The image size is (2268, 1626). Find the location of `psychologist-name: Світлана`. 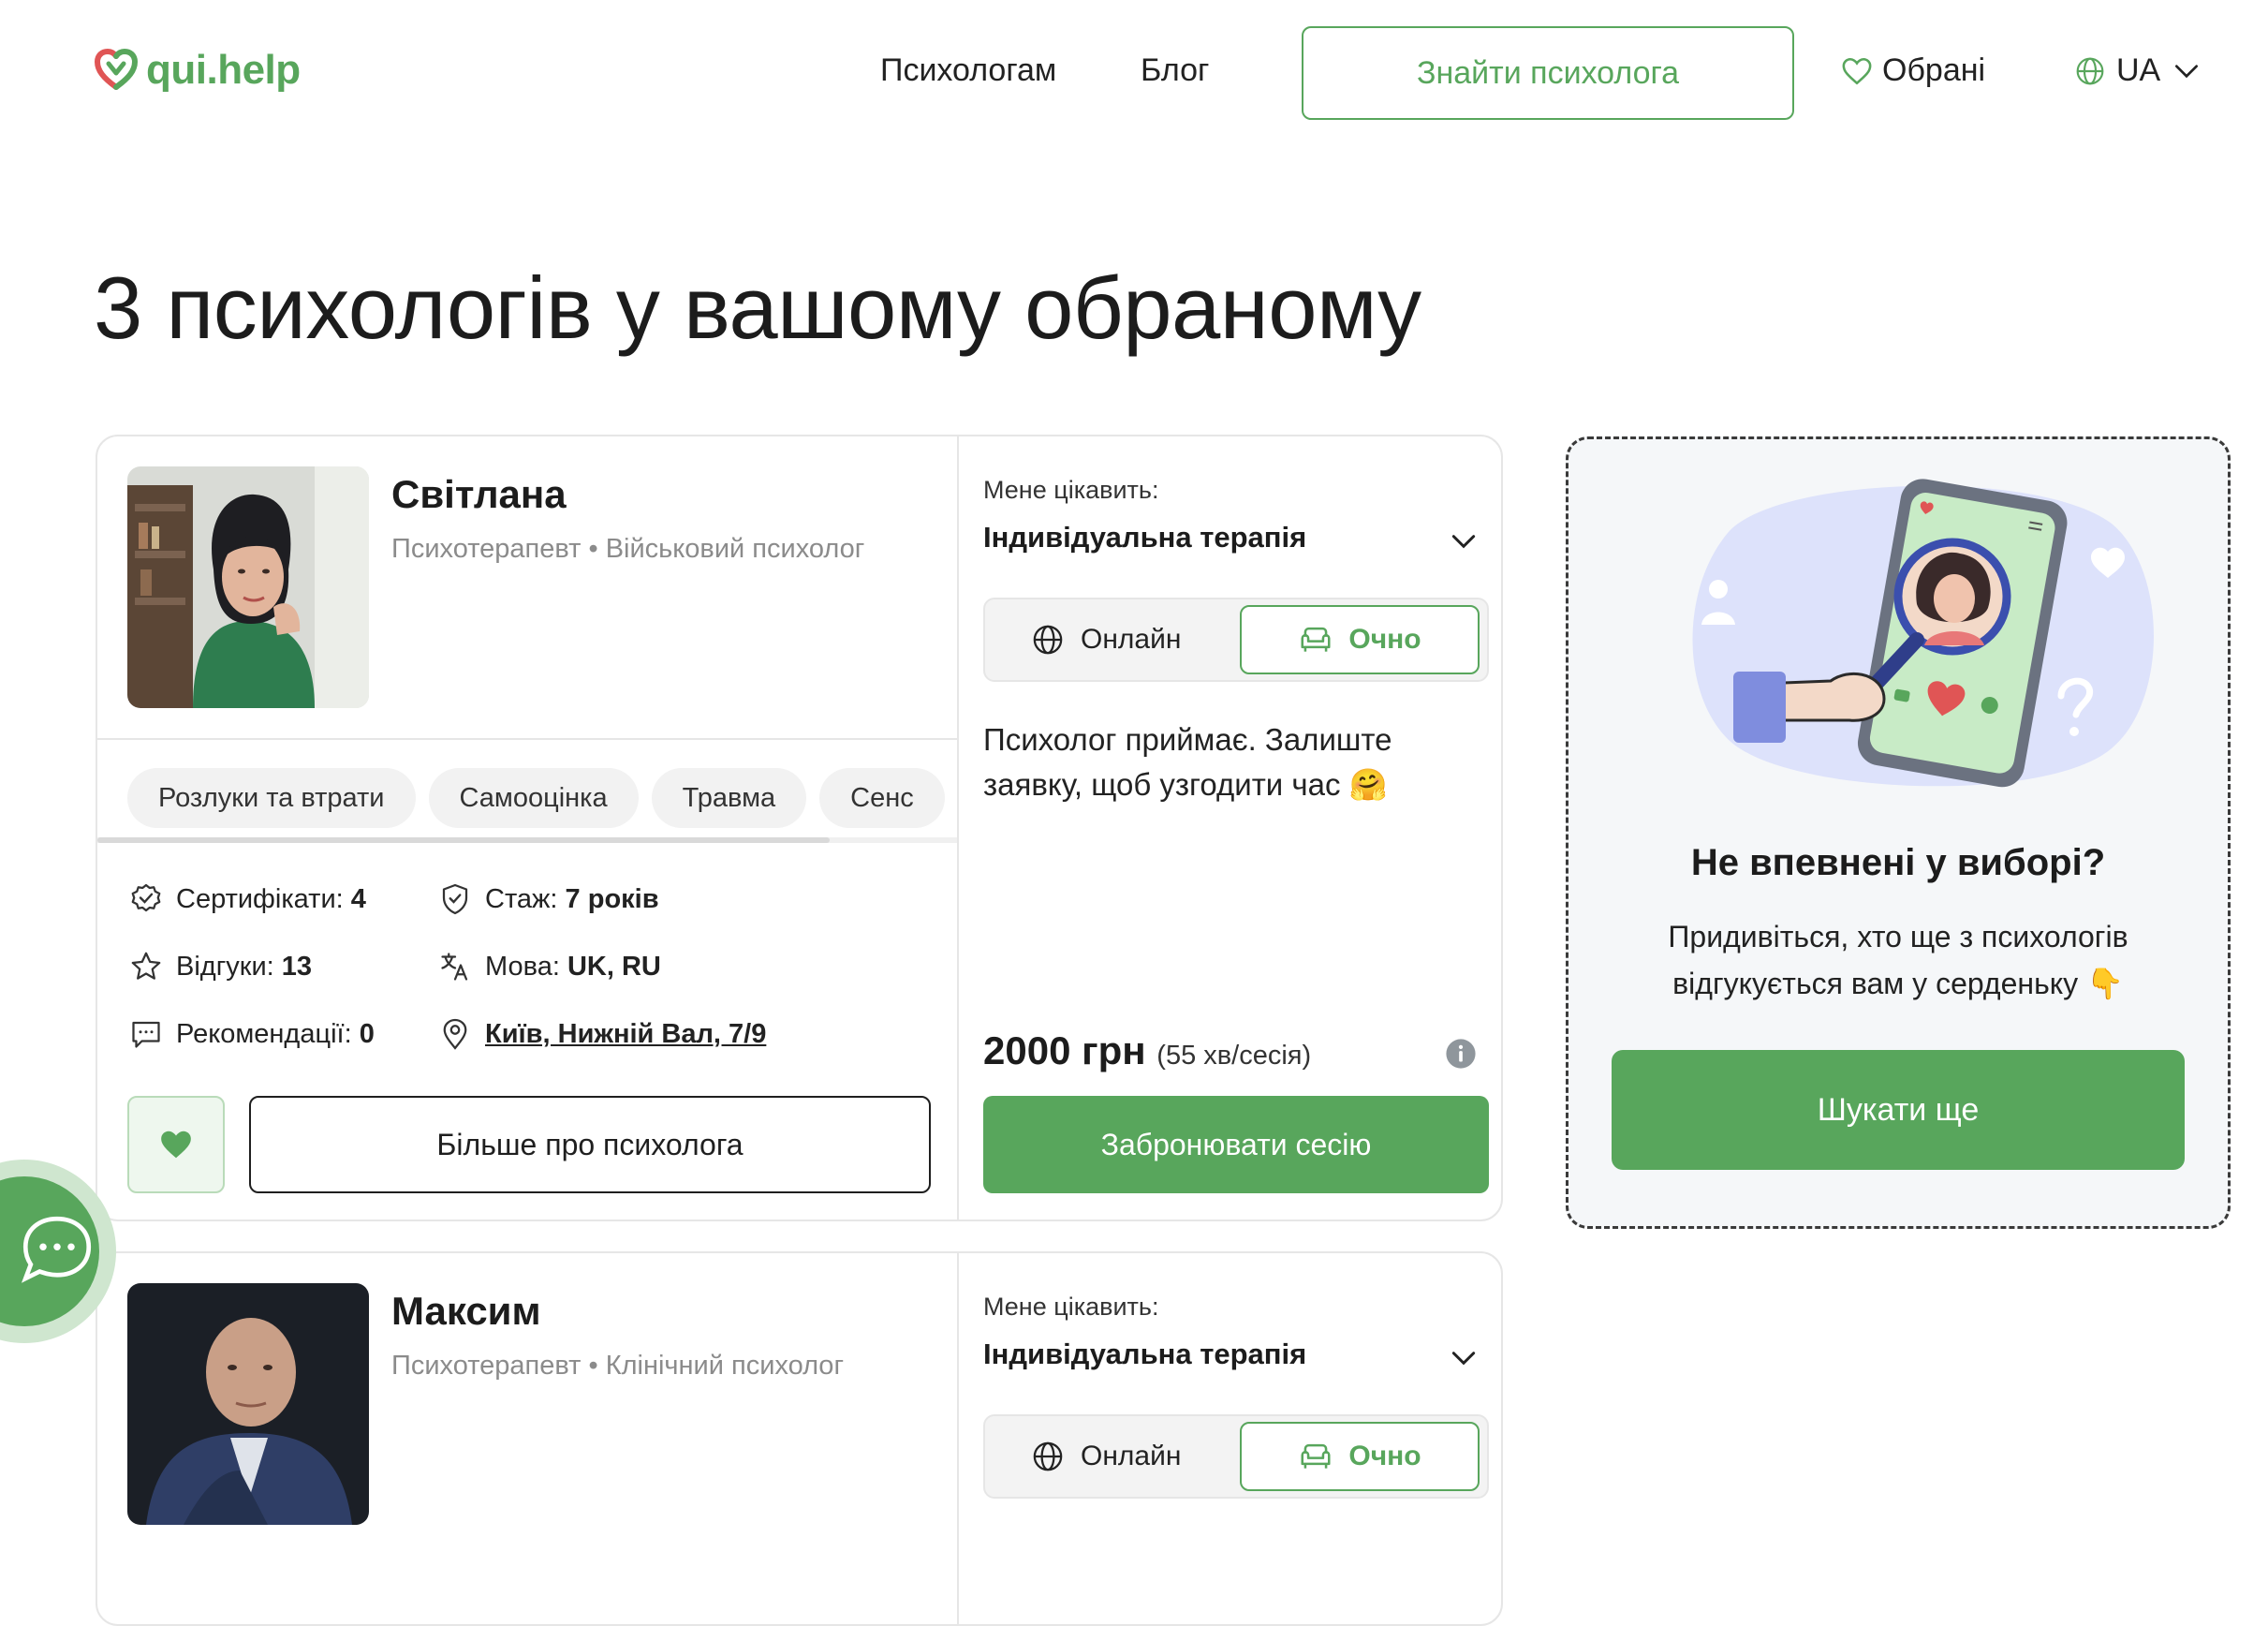

psychologist-name: Світлана is located at coordinates (479, 494).